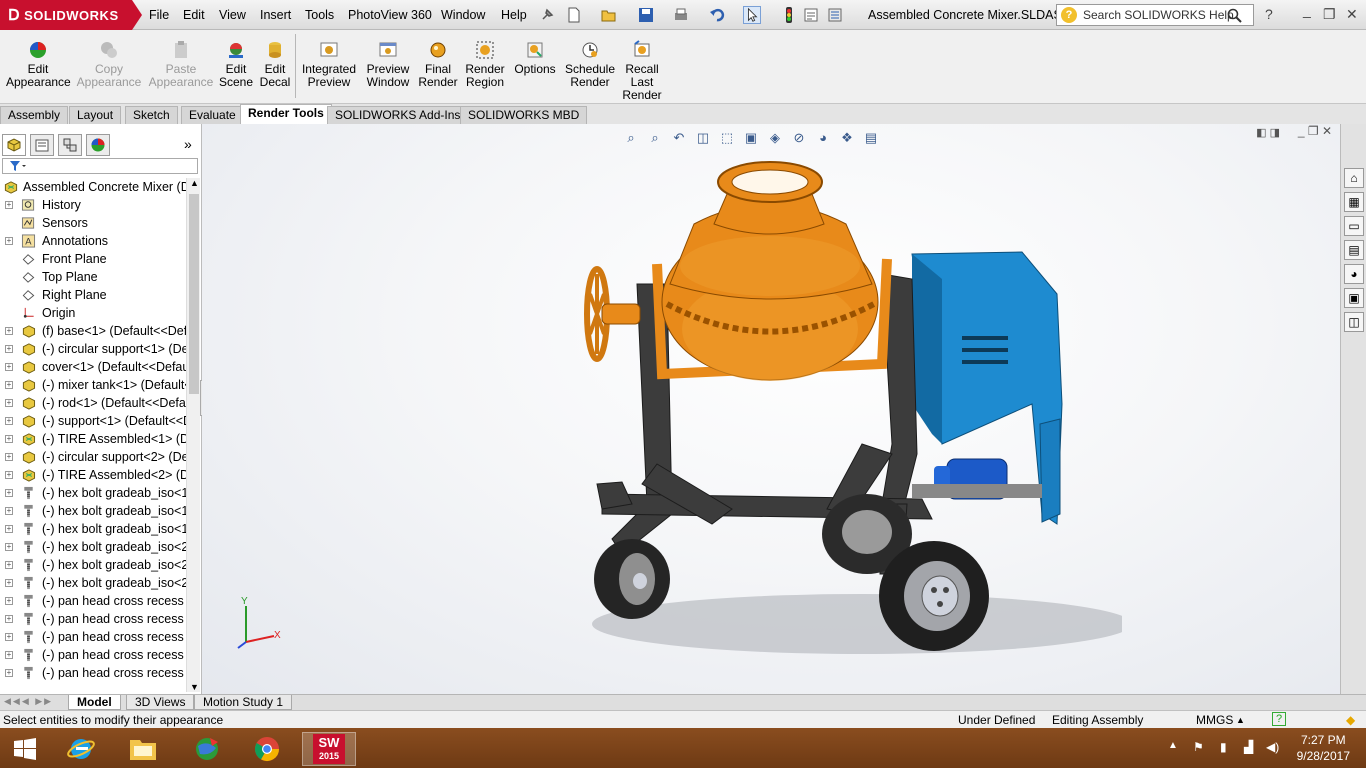 This screenshot has height=768, width=1366. What do you see at coordinates (160, 702) in the screenshot?
I see `tab-3d-views: 3D Views` at bounding box center [160, 702].